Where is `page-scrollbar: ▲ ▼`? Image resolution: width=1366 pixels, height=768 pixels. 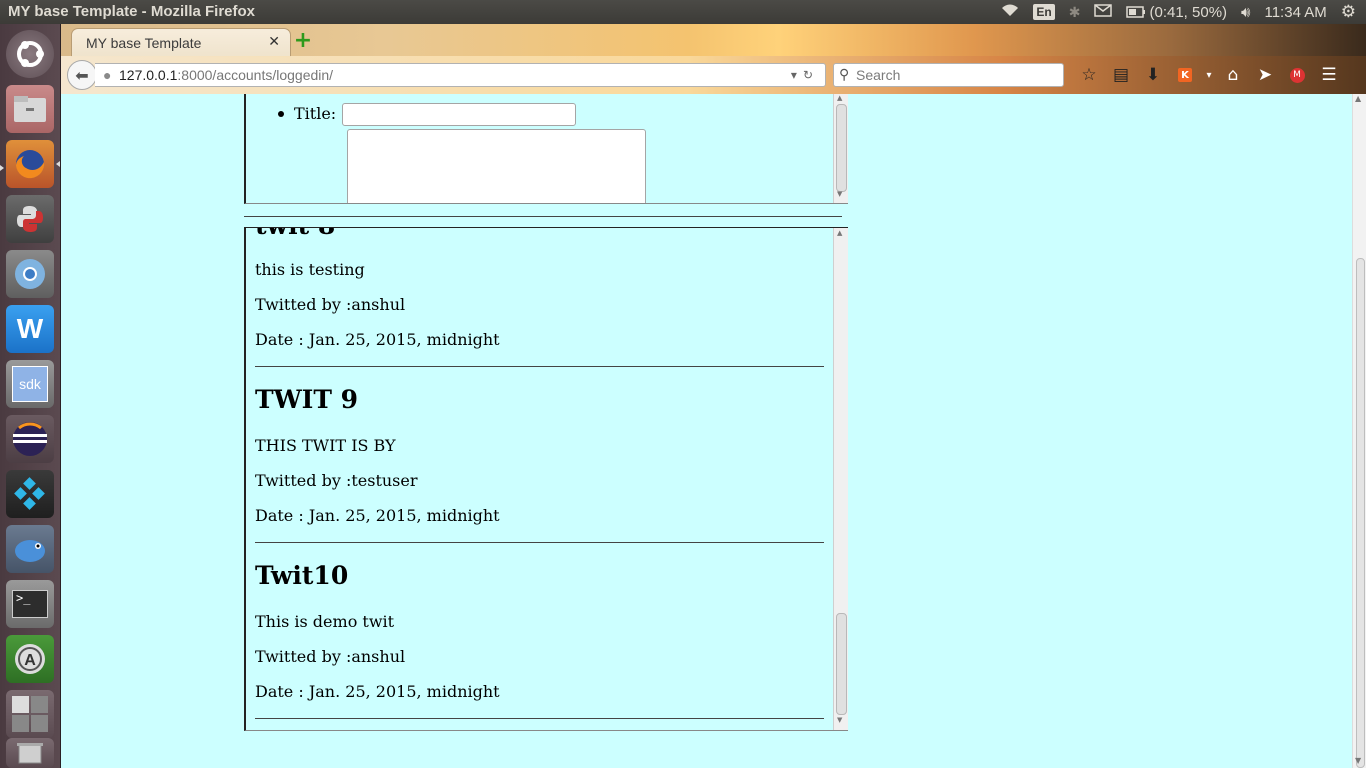 page-scrollbar: ▲ ▼ is located at coordinates (1359, 431).